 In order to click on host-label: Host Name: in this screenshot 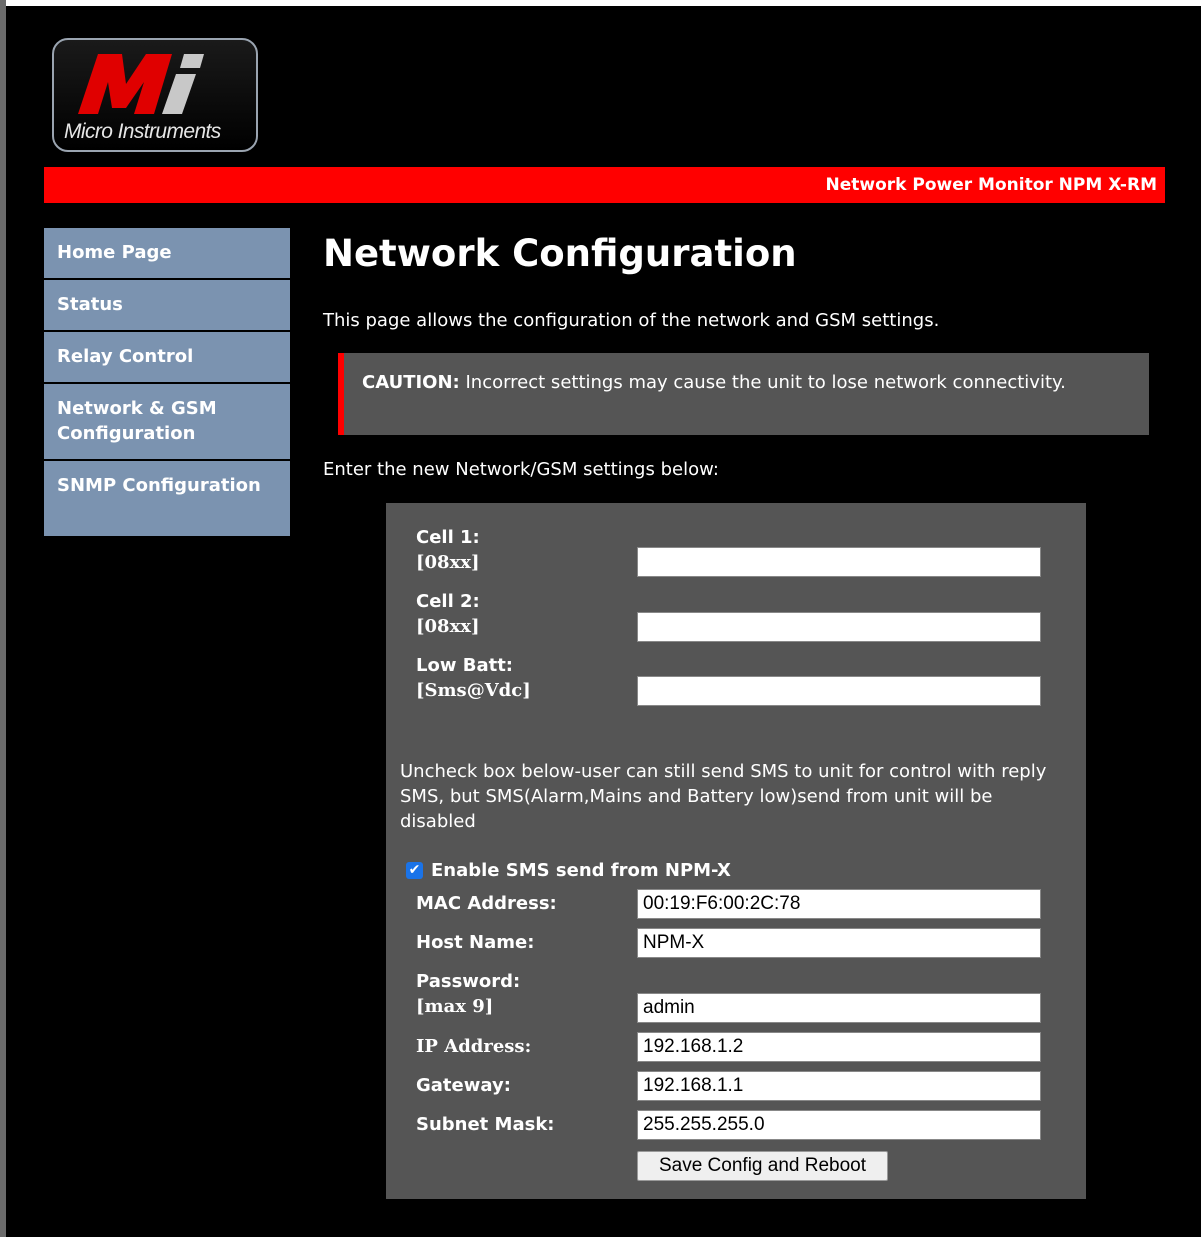, I will do `click(475, 942)`.